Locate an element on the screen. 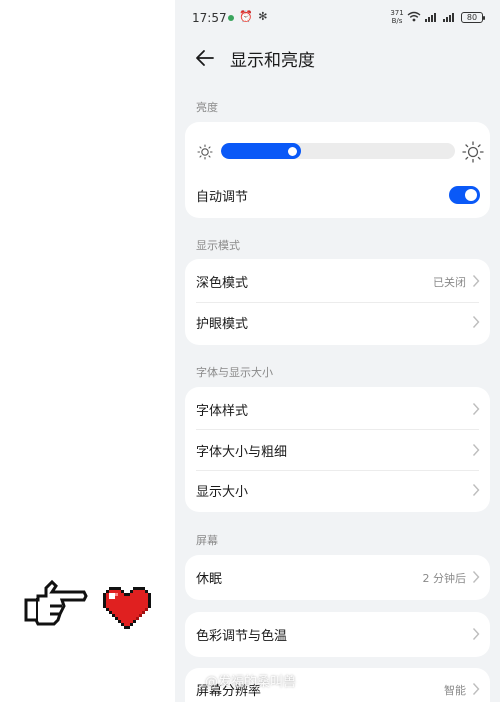  sleep-value: 2 分钟后 is located at coordinates (444, 578).